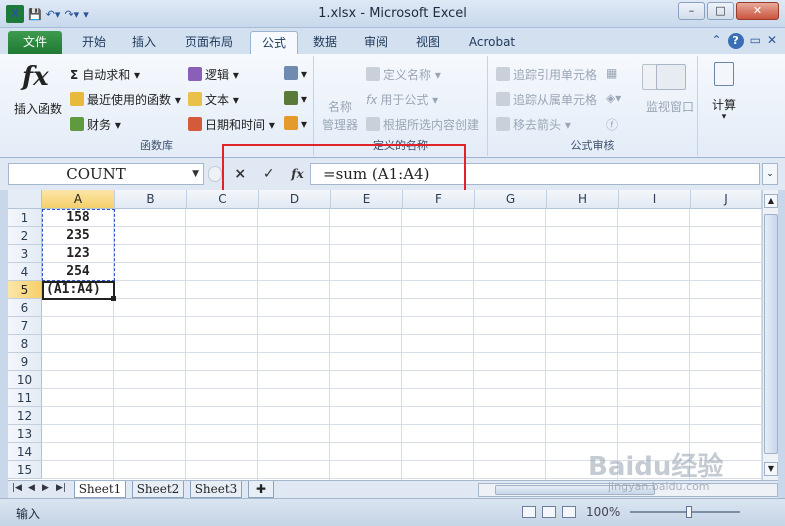 This screenshot has height=526, width=785. What do you see at coordinates (195, 174) in the screenshot?
I see `name-box-dropdown-icon: ▼` at bounding box center [195, 174].